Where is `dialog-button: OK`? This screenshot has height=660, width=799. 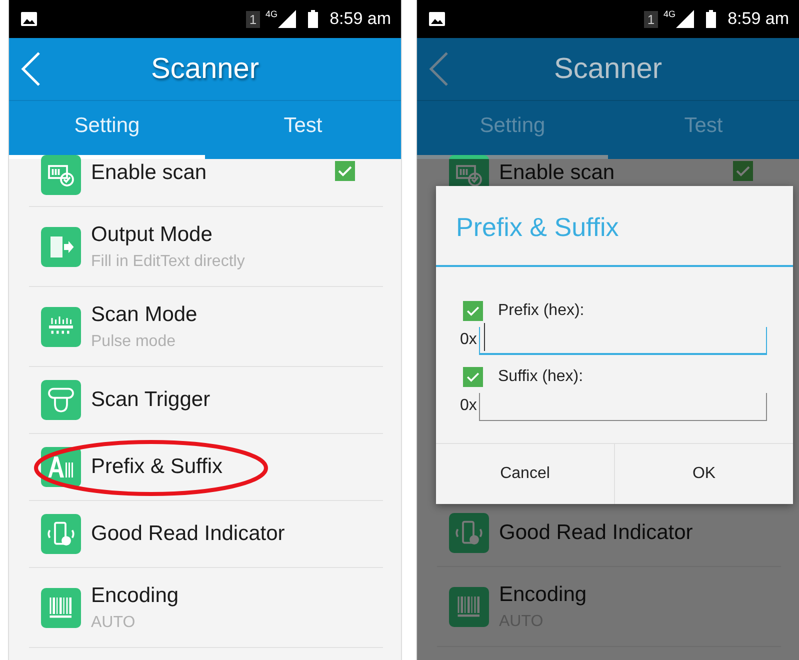
dialog-button: OK is located at coordinates (703, 474).